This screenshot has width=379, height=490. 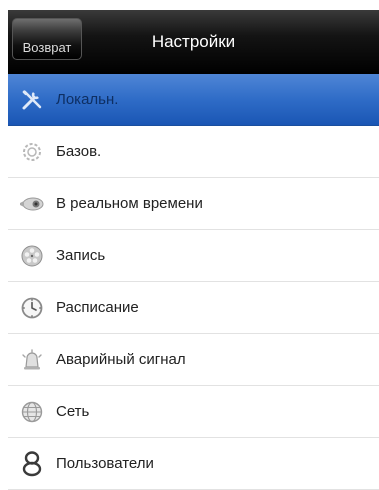 What do you see at coordinates (87, 99) in the screenshot?
I see `menu-item-label: Локальн.` at bounding box center [87, 99].